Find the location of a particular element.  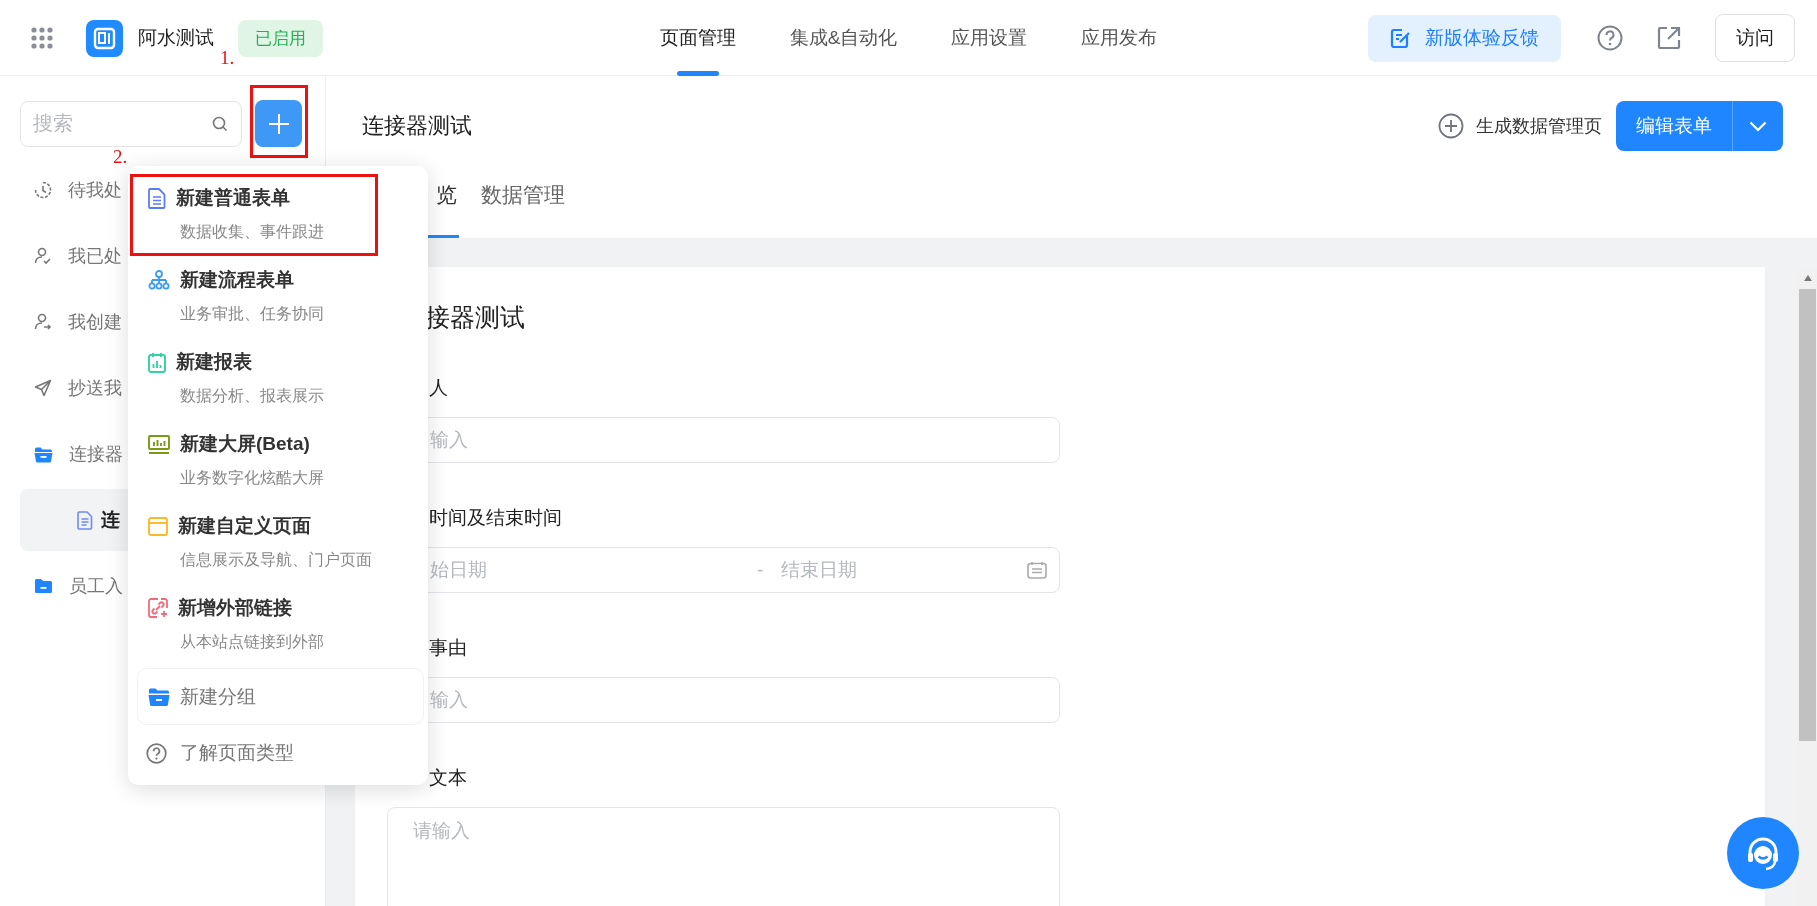

field-label: 时间及结束时间 is located at coordinates (495, 518).